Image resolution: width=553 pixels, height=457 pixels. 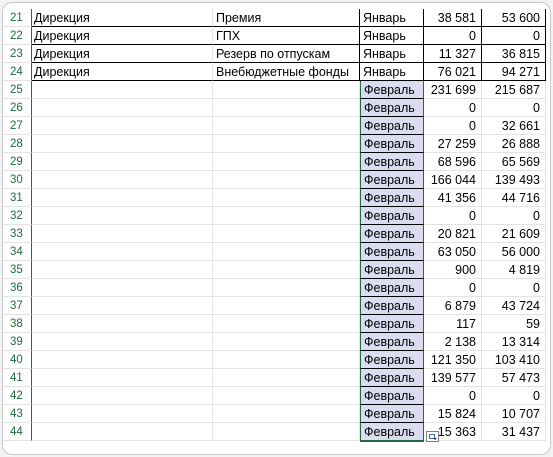 I want to click on row-number: 21, so click(x=17, y=18).